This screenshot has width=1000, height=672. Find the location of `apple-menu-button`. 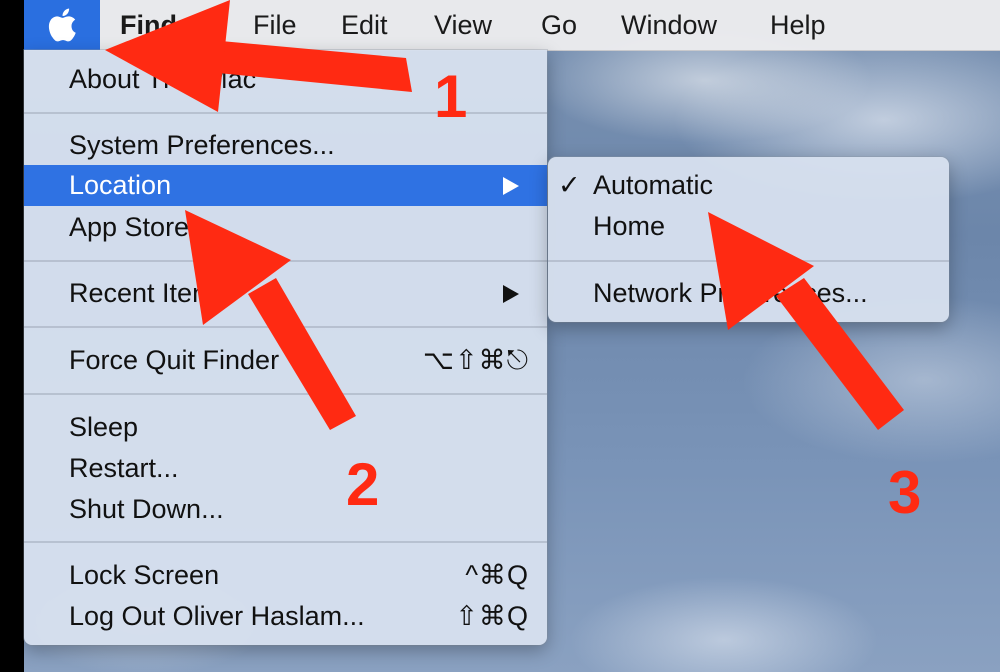

apple-menu-button is located at coordinates (62, 25).